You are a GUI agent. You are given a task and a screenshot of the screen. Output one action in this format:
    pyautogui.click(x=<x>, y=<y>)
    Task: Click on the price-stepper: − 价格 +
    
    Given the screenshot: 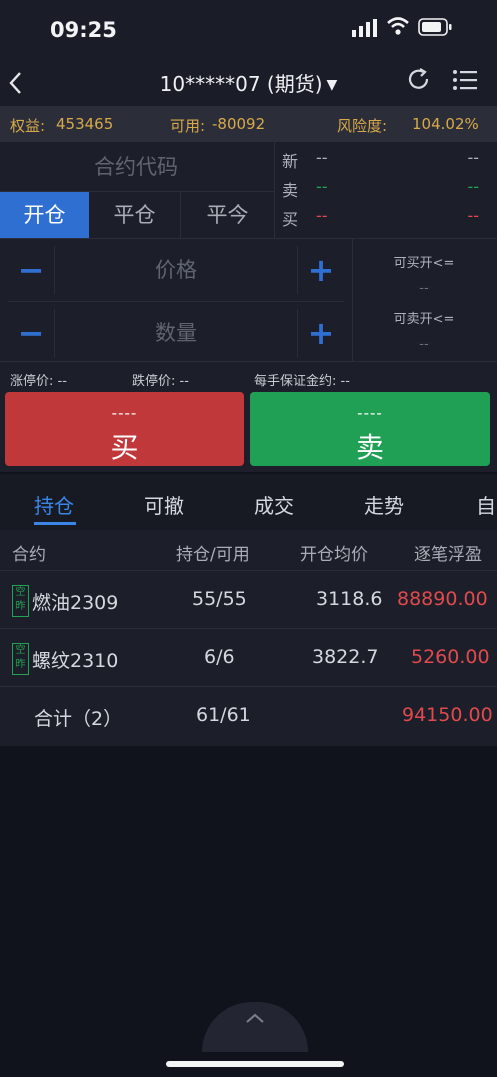 What is the action you would take?
    pyautogui.click(x=176, y=270)
    